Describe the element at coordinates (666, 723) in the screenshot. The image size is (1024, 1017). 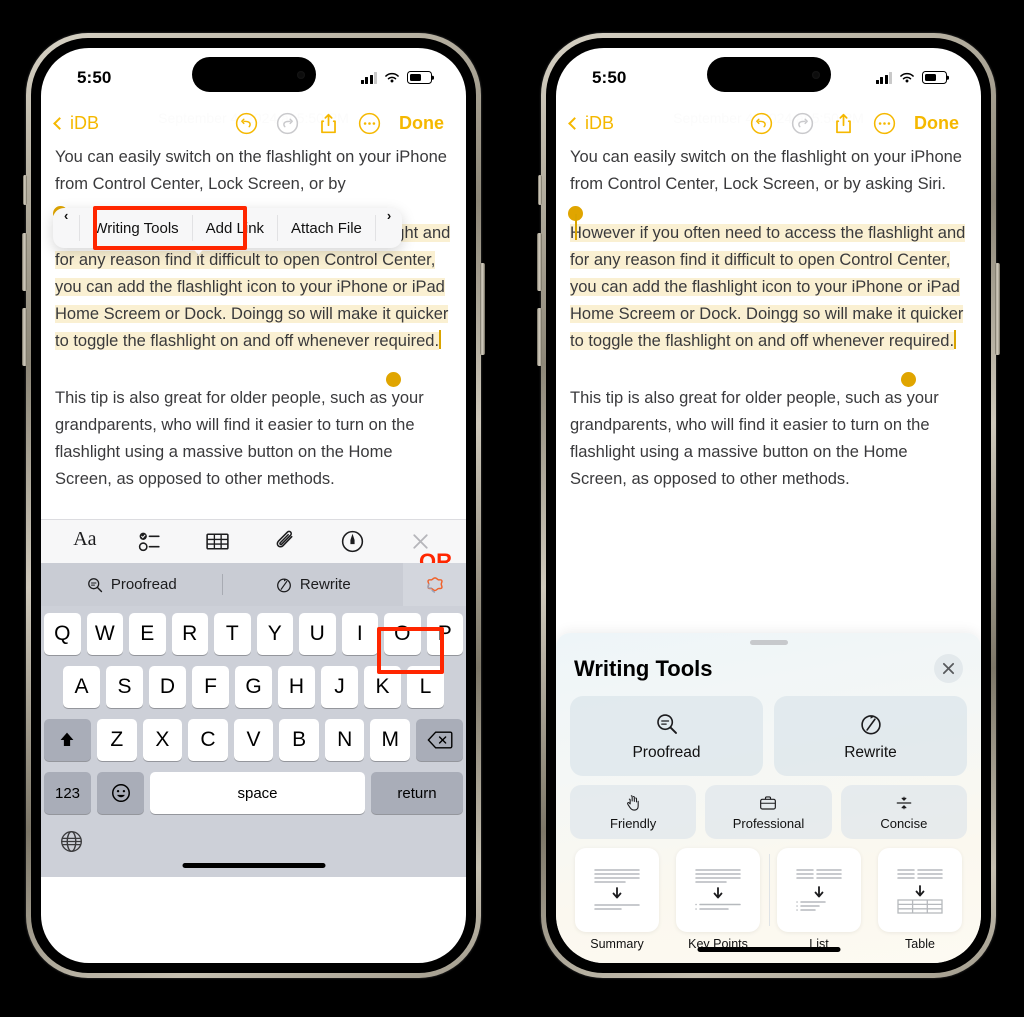
I see `proofread-magnifier-icon` at that location.